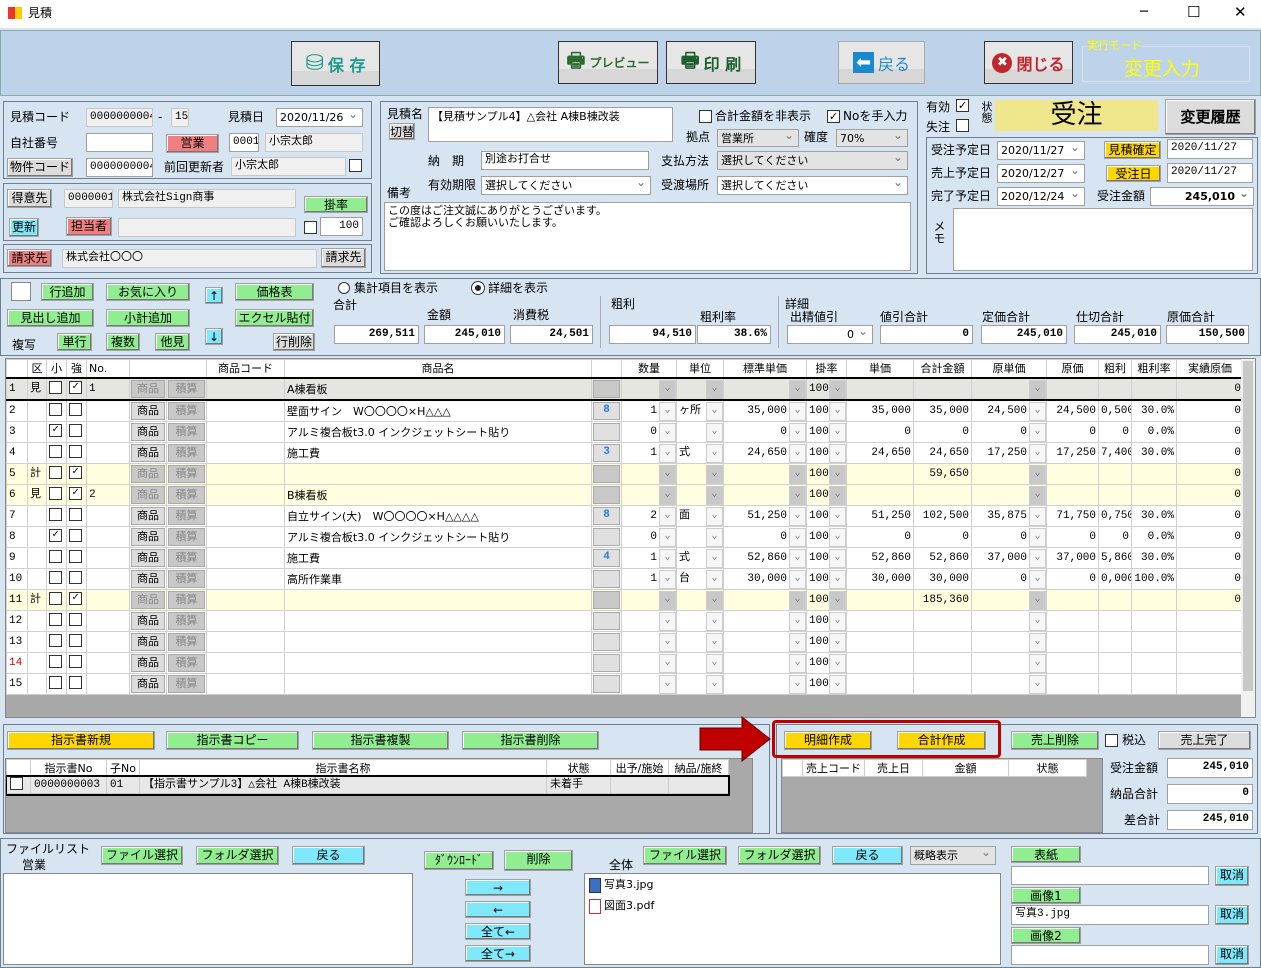  What do you see at coordinates (792, 884) in the screenshot?
I see `file-item: 写真3.jpg` at bounding box center [792, 884].